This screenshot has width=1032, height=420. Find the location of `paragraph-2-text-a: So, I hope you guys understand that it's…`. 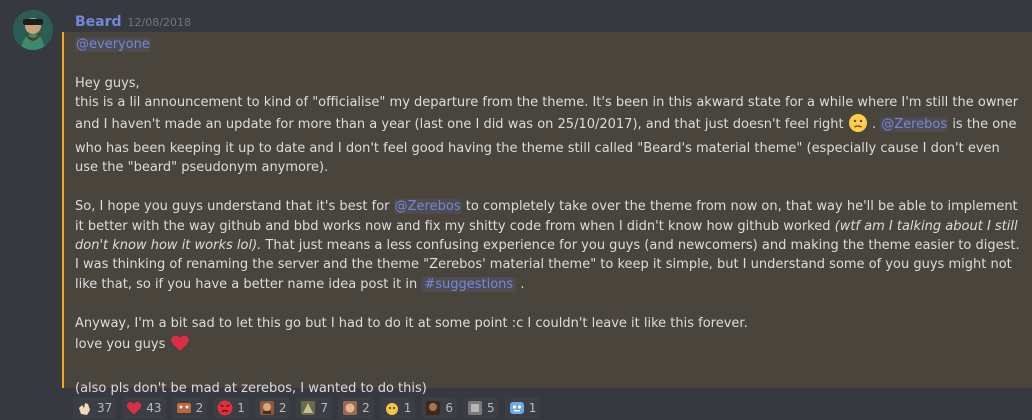

paragraph-2-text-a: So, I hope you guys understand that it's… is located at coordinates (232, 207).